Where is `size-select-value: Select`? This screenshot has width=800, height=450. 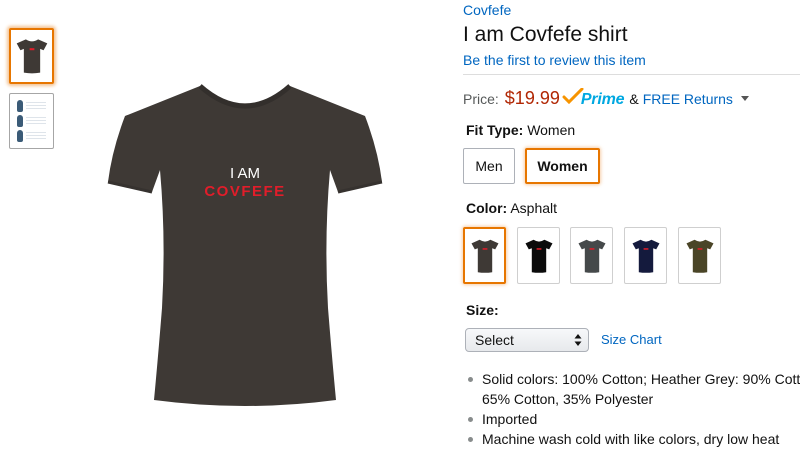
size-select-value: Select is located at coordinates (494, 340).